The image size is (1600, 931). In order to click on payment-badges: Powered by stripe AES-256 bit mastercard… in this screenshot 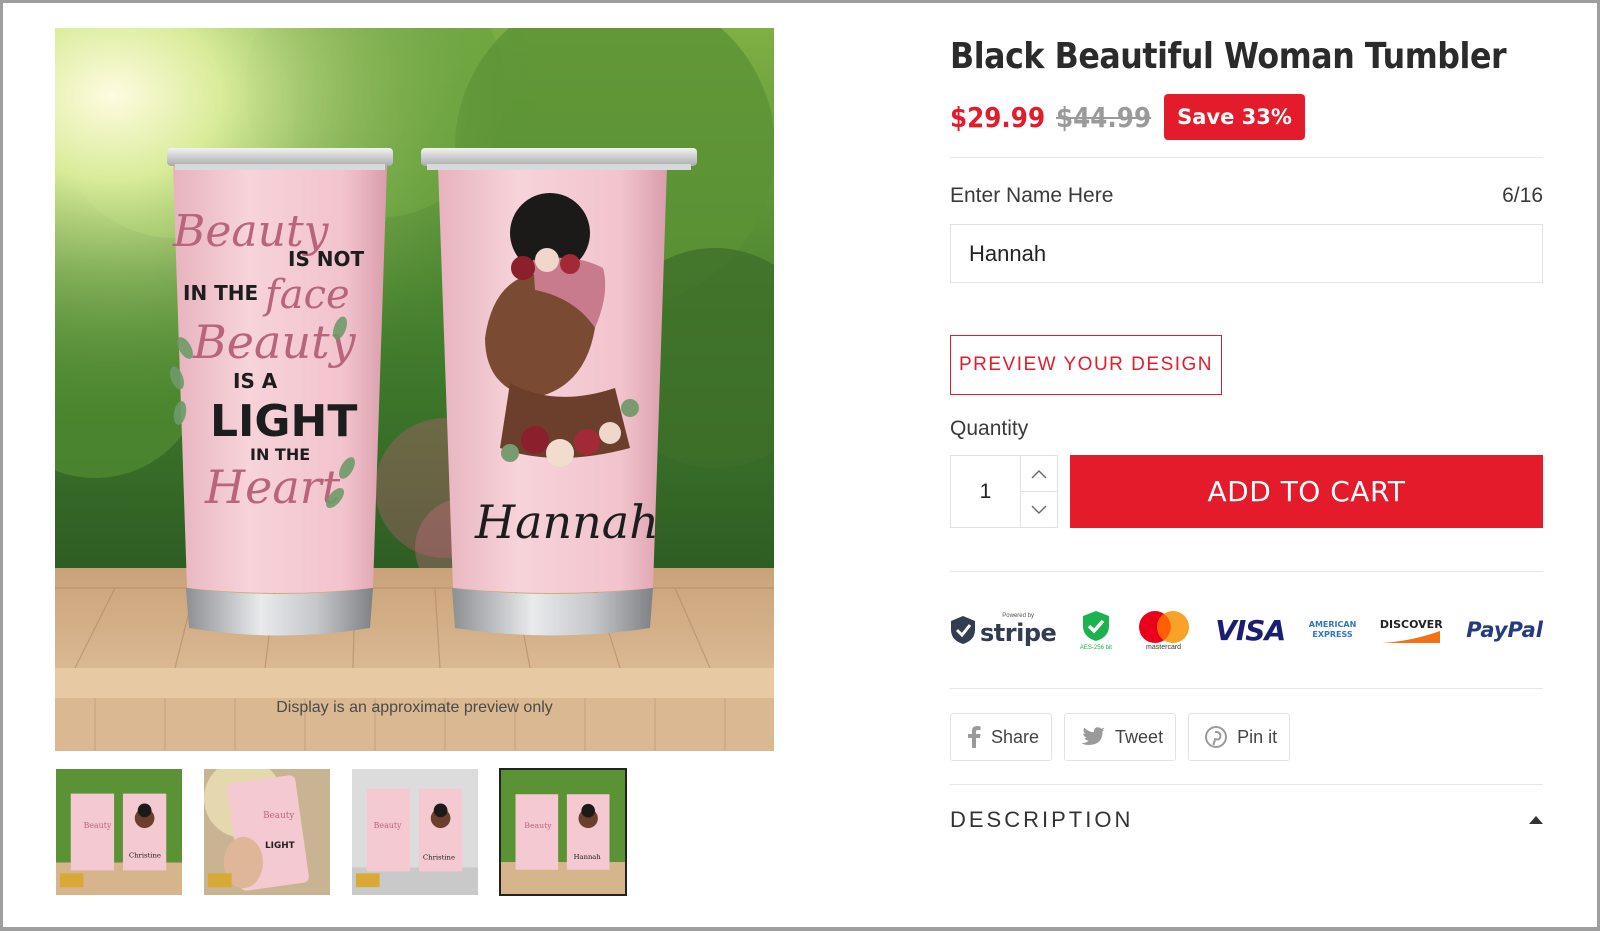, I will do `click(1246, 630)`.